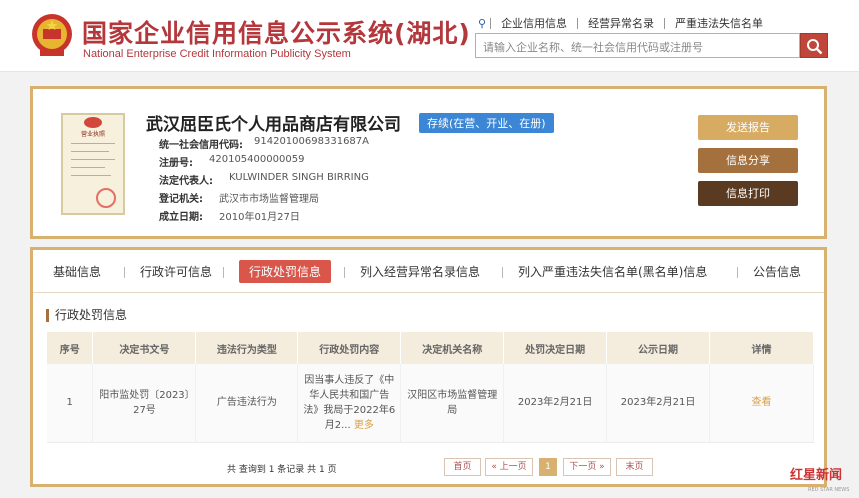  I want to click on info-authority: 登记机关: 武汉市市场监督管理局, so click(239, 199).